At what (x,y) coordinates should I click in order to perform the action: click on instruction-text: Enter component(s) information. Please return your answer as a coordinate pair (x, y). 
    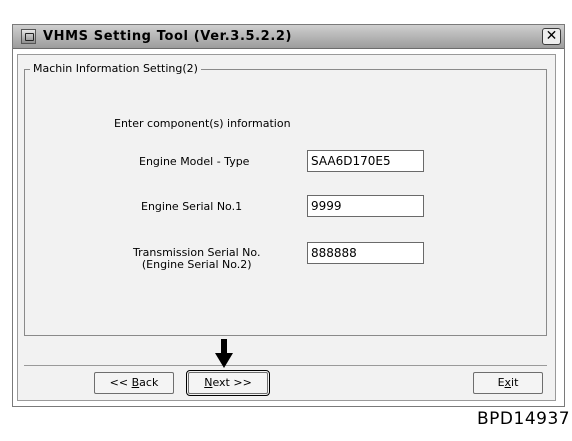
    Looking at the image, I should click on (202, 123).